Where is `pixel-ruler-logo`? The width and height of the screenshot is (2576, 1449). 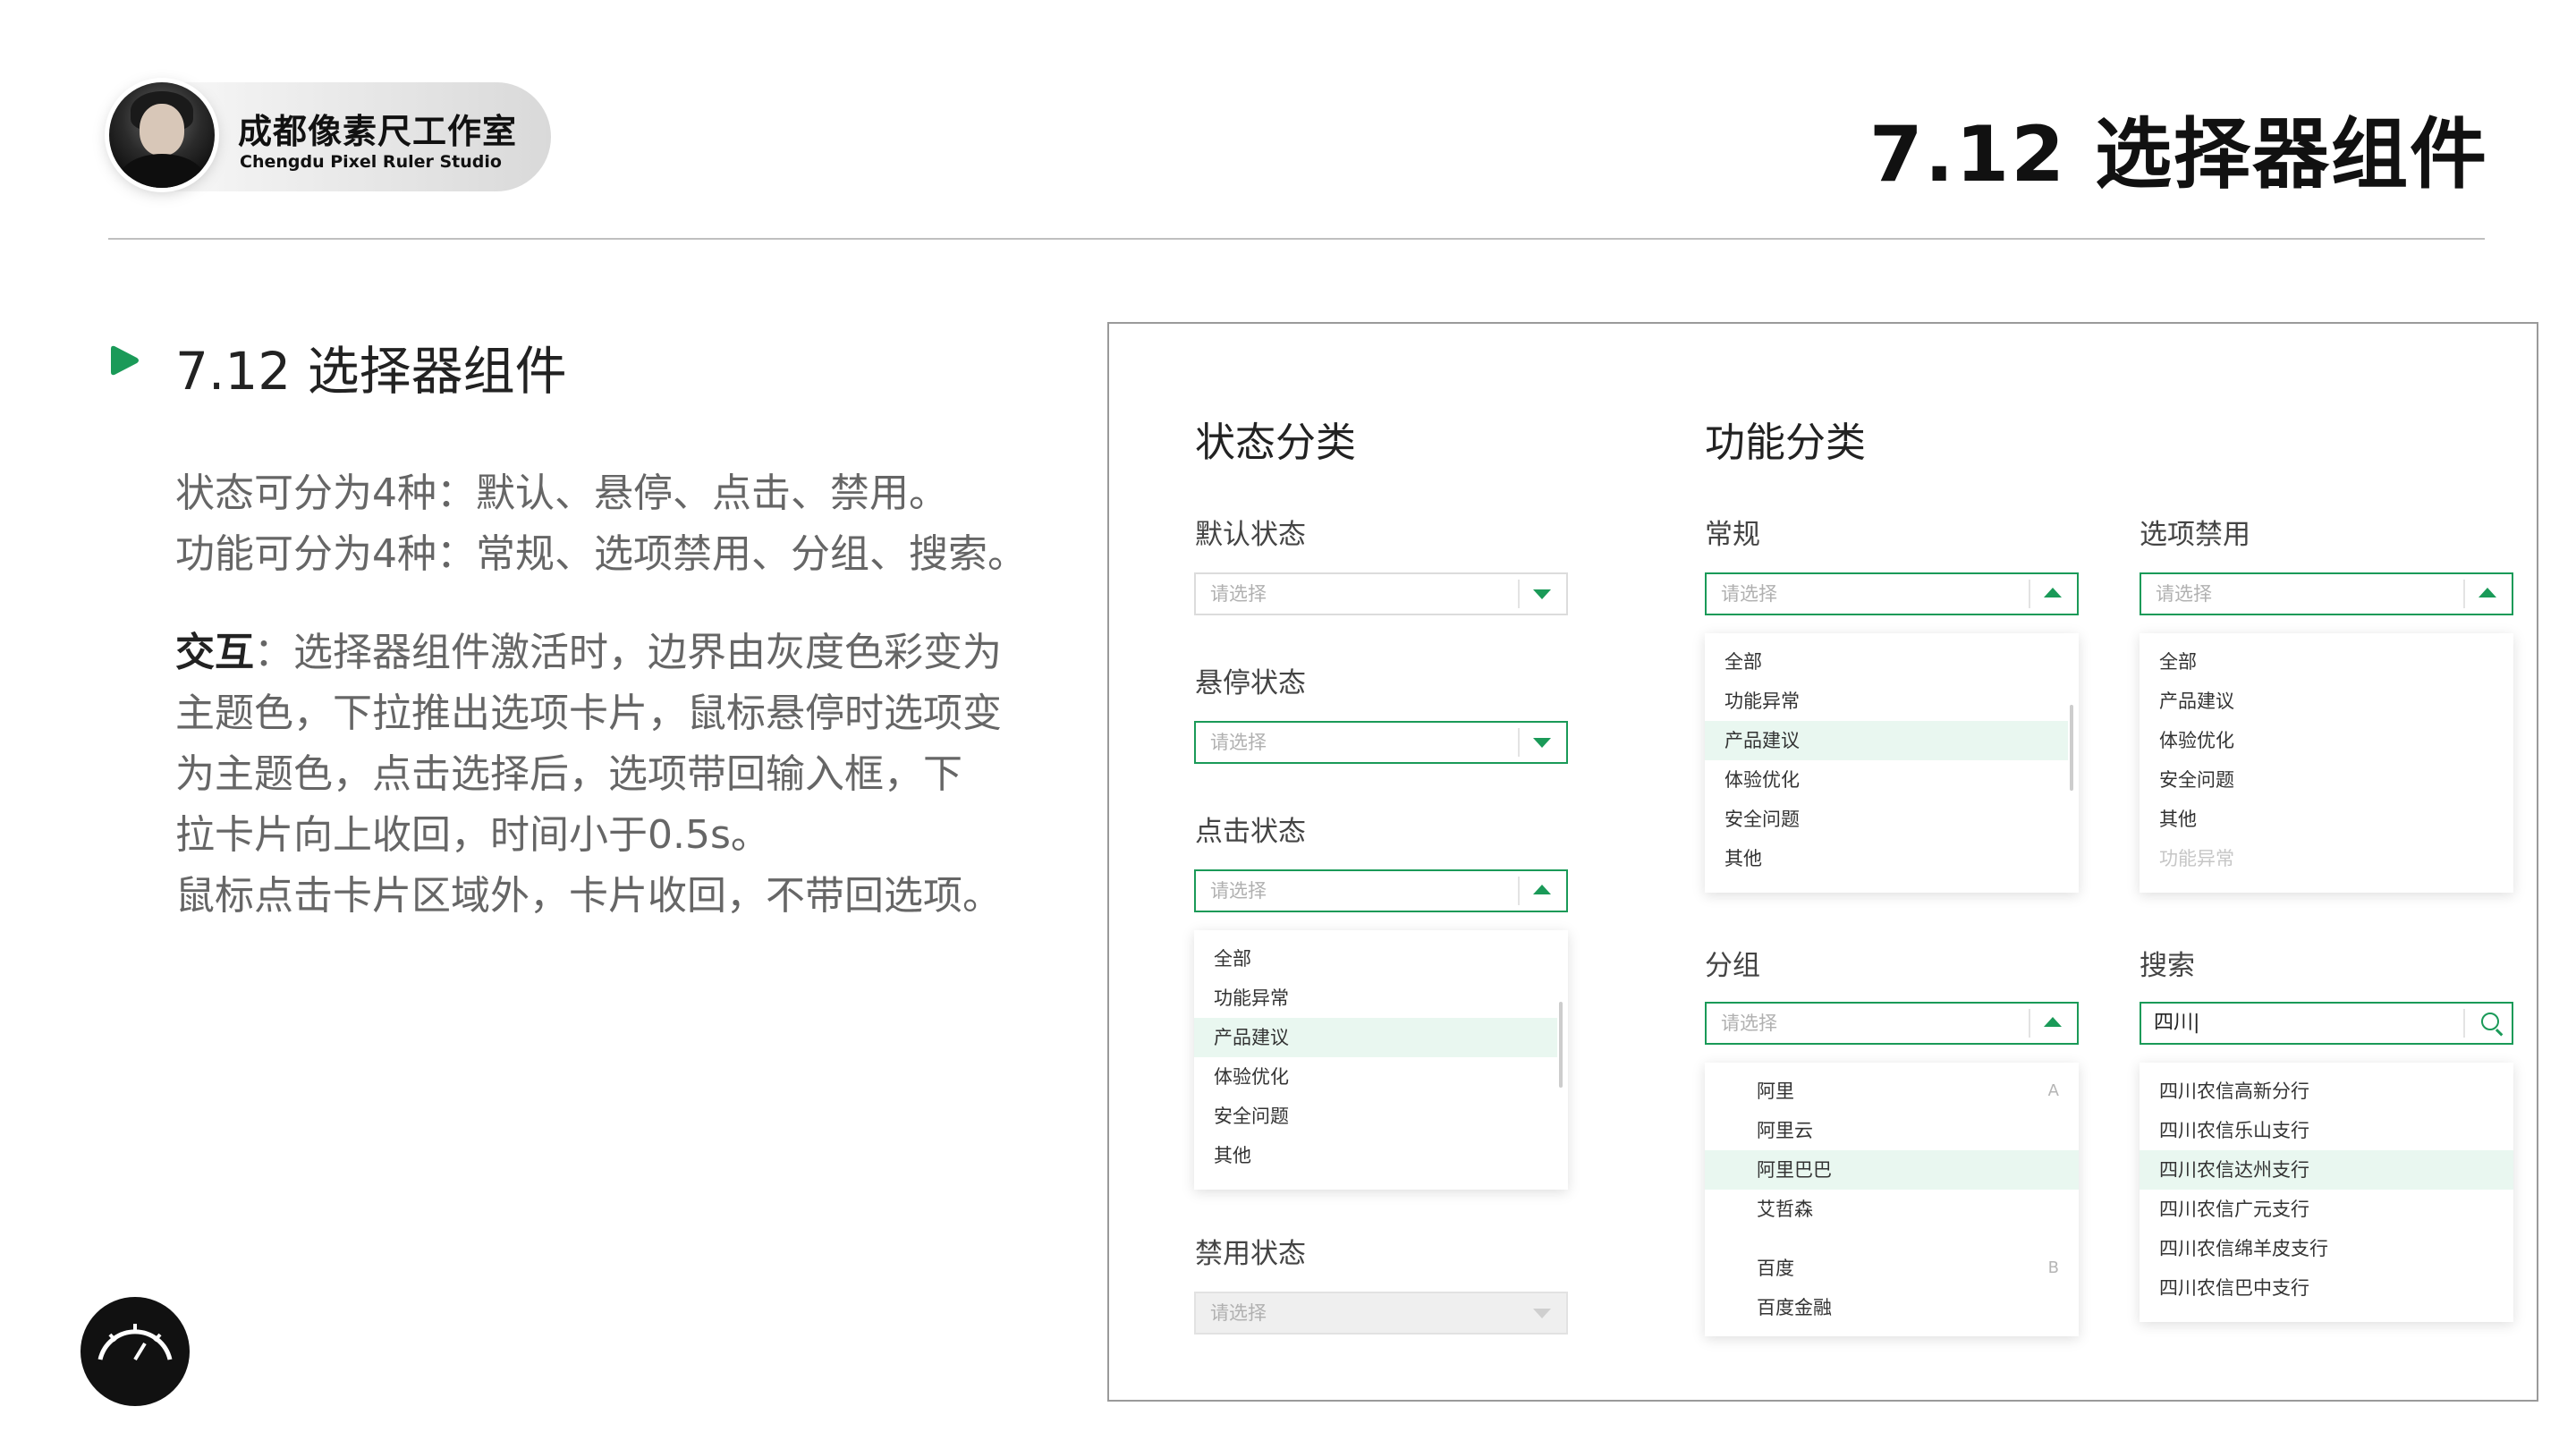 pixel-ruler-logo is located at coordinates (135, 1351).